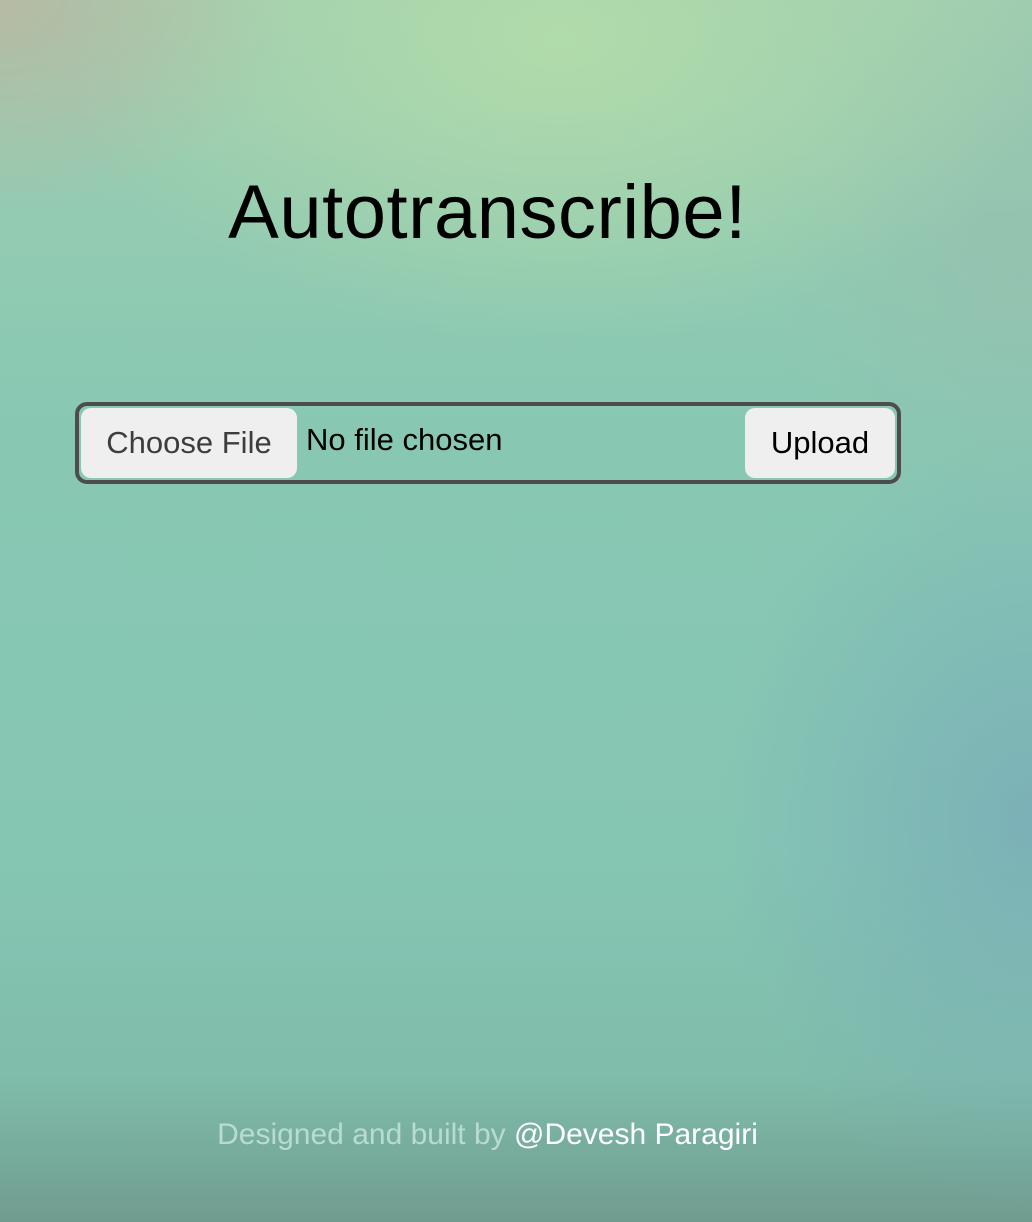 This screenshot has height=1222, width=1032. I want to click on footer-credit: Designed and built by @Devesh Paragiri, so click(487, 1135).